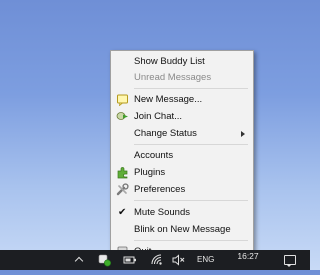 The width and height of the screenshot is (320, 275). What do you see at coordinates (79, 261) in the screenshot?
I see `show-hidden-icons-chevron` at bounding box center [79, 261].